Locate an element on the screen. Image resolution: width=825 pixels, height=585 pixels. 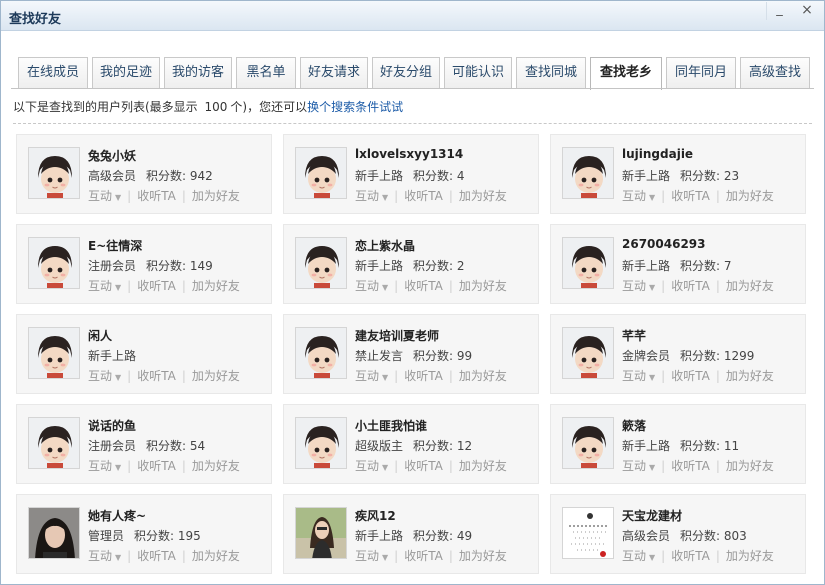
user-name: 闲人 is located at coordinates (100, 335).